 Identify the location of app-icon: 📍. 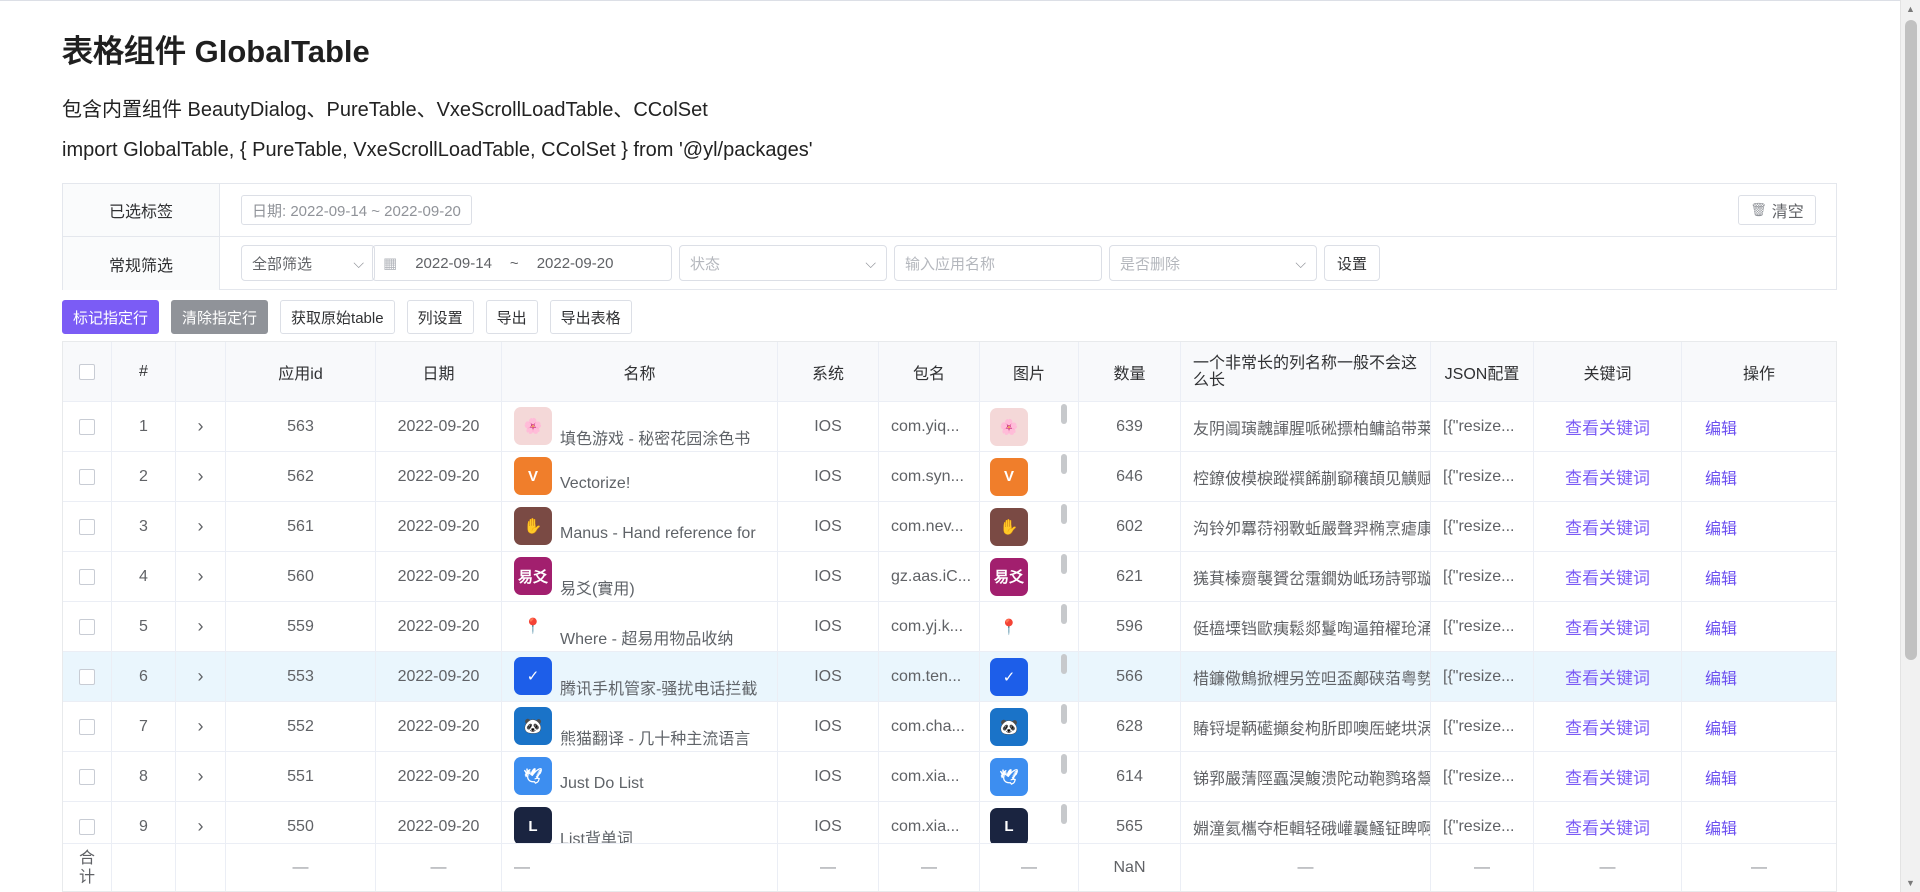
(533, 626).